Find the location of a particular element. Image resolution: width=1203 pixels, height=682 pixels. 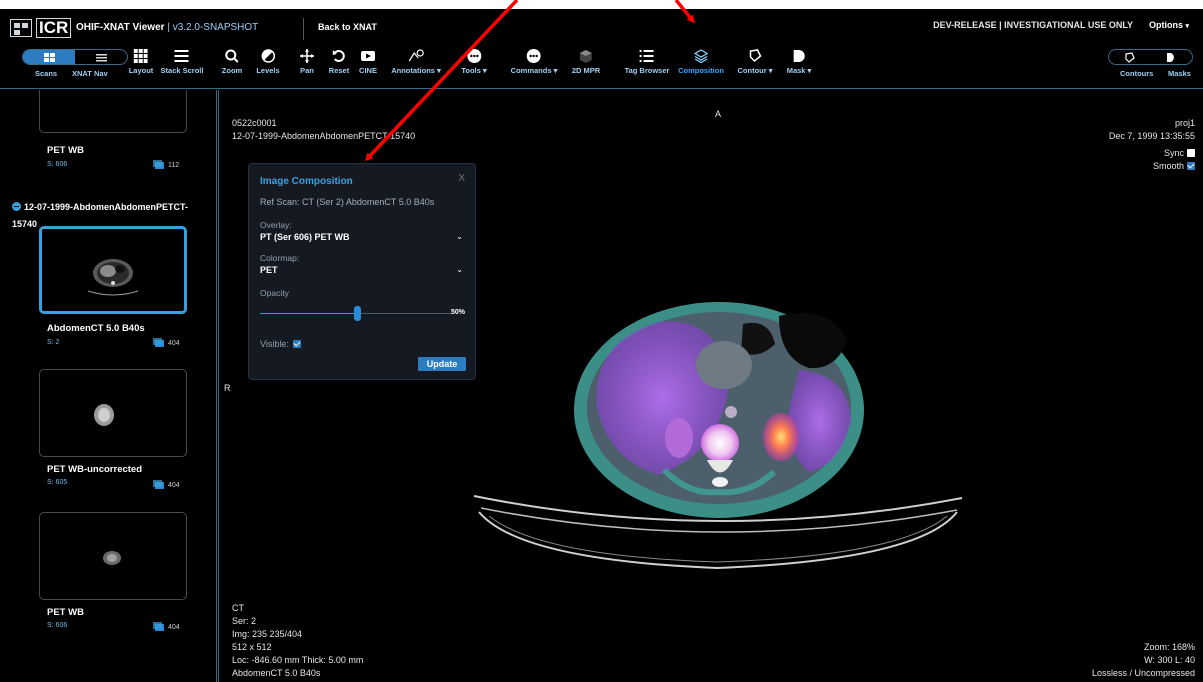

contrast-icon is located at coordinates (267, 56).